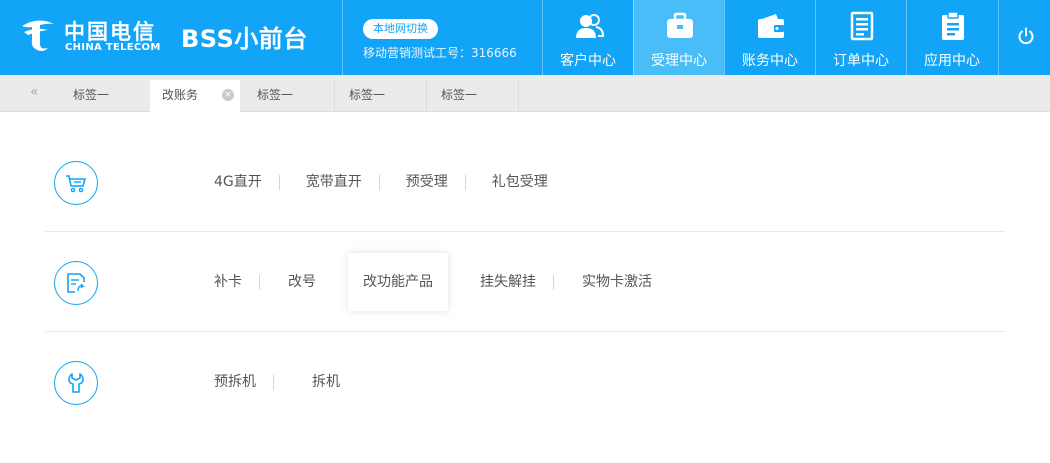 The height and width of the screenshot is (463, 1050). What do you see at coordinates (238, 182) in the screenshot?
I see `service-item: 4G直开` at bounding box center [238, 182].